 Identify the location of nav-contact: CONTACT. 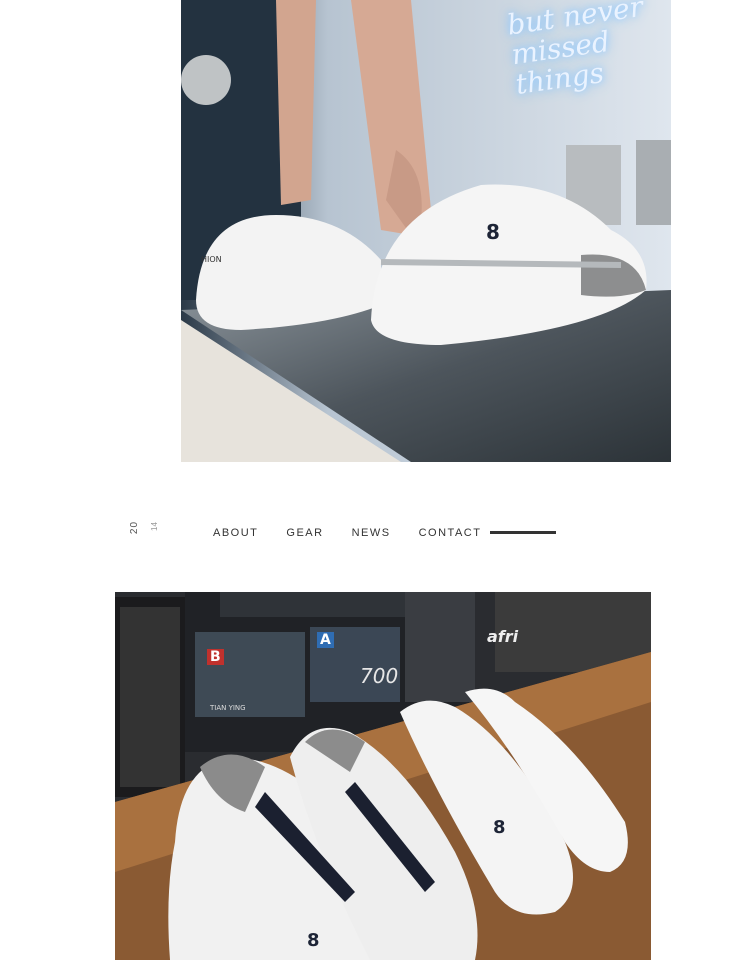
(450, 533).